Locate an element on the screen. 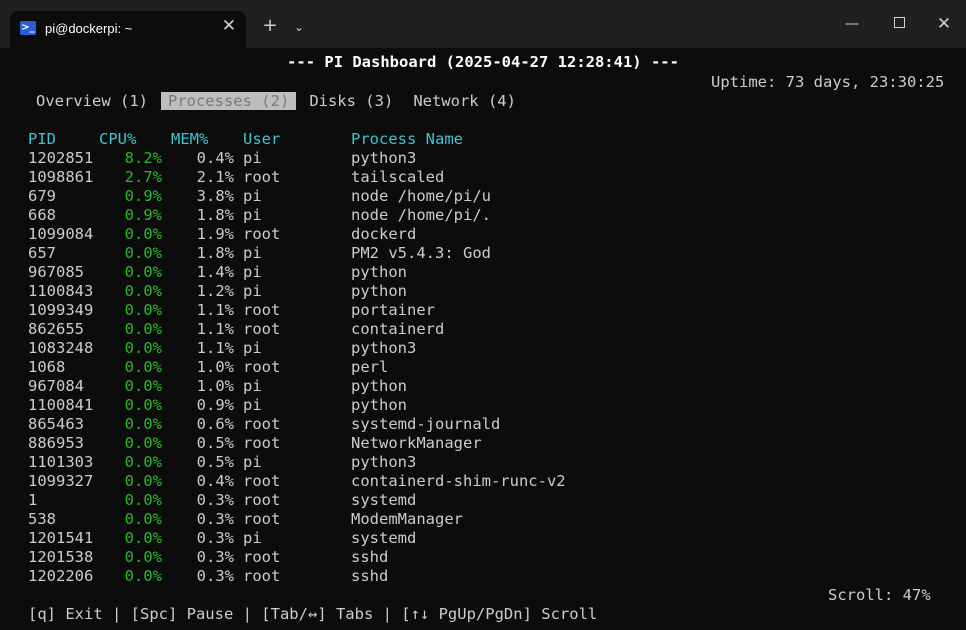 This screenshot has height=630, width=966. cell-pid: 657 is located at coordinates (42, 253).